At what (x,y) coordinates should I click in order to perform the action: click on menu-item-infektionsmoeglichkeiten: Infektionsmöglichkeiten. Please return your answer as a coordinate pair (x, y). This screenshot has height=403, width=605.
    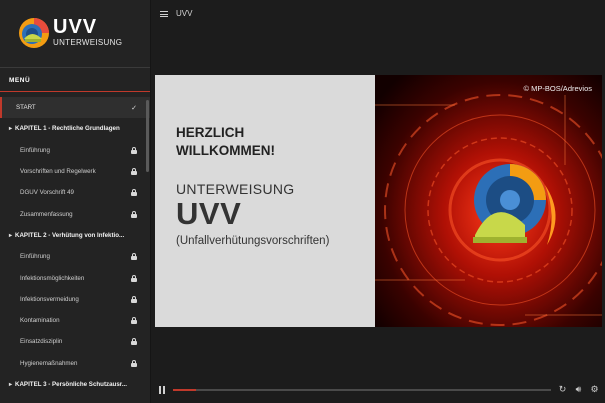
    Looking at the image, I should click on (75, 277).